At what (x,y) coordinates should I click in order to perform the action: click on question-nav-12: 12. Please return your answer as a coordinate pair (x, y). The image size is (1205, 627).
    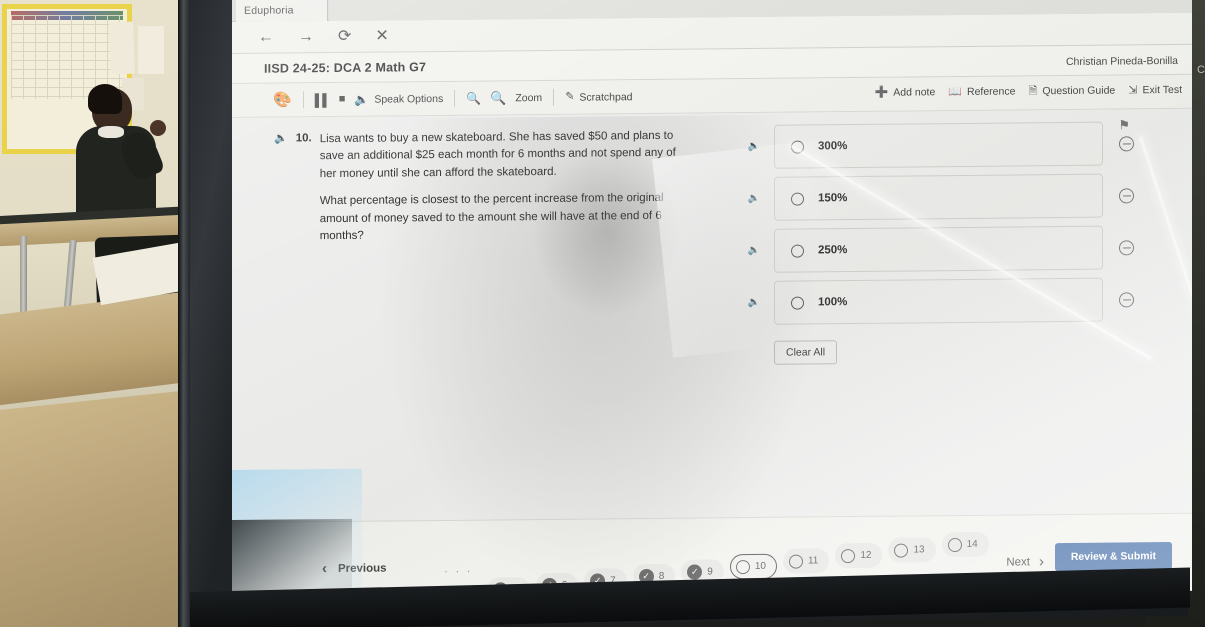
    Looking at the image, I should click on (859, 555).